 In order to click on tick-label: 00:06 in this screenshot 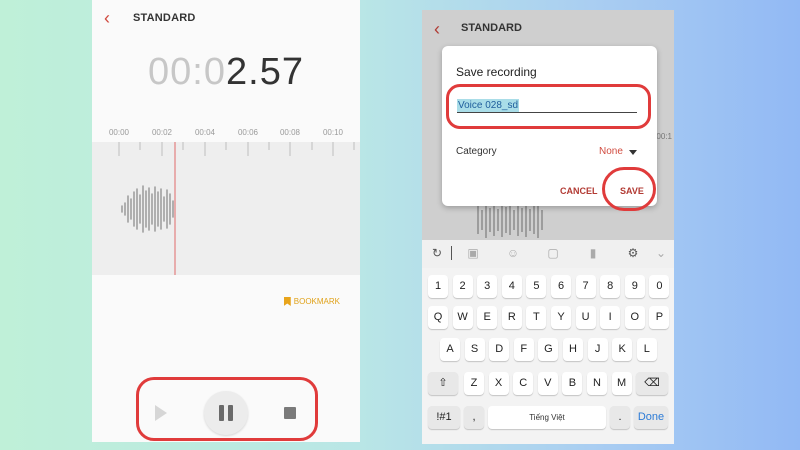, I will do `click(248, 132)`.